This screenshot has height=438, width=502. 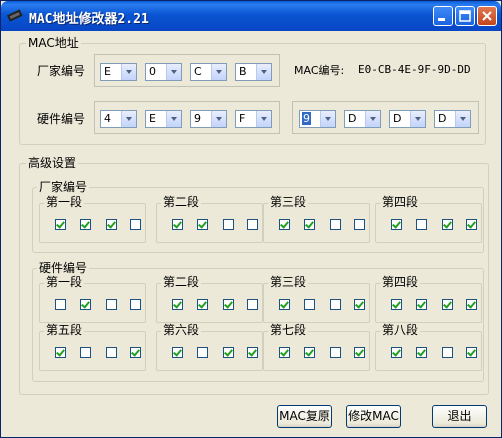 What do you see at coordinates (288, 330) in the screenshot?
I see `device-segment-label: 第七段` at bounding box center [288, 330].